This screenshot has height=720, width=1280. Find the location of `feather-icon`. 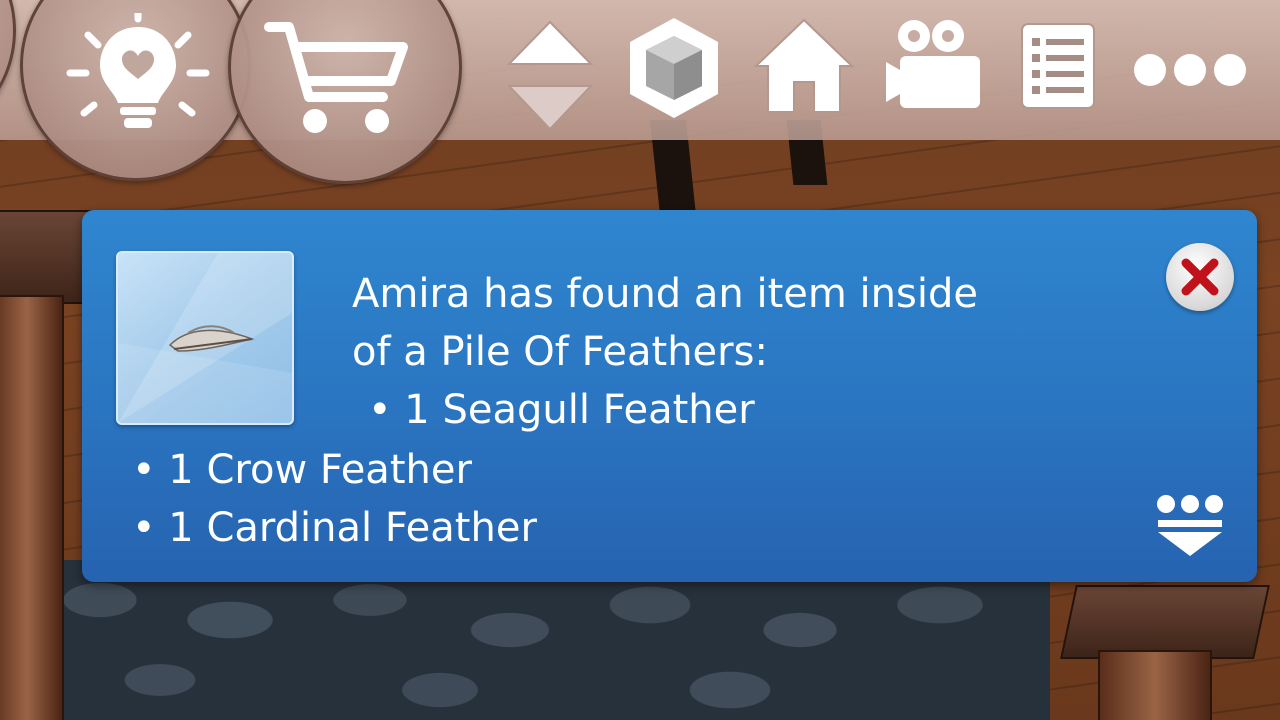

feather-icon is located at coordinates (205, 338).